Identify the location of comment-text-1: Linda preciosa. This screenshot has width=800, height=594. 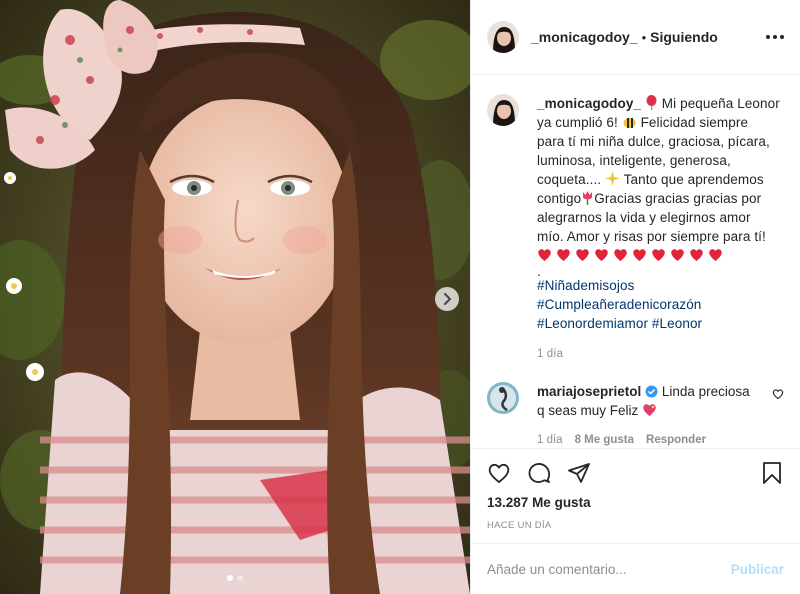
(705, 391).